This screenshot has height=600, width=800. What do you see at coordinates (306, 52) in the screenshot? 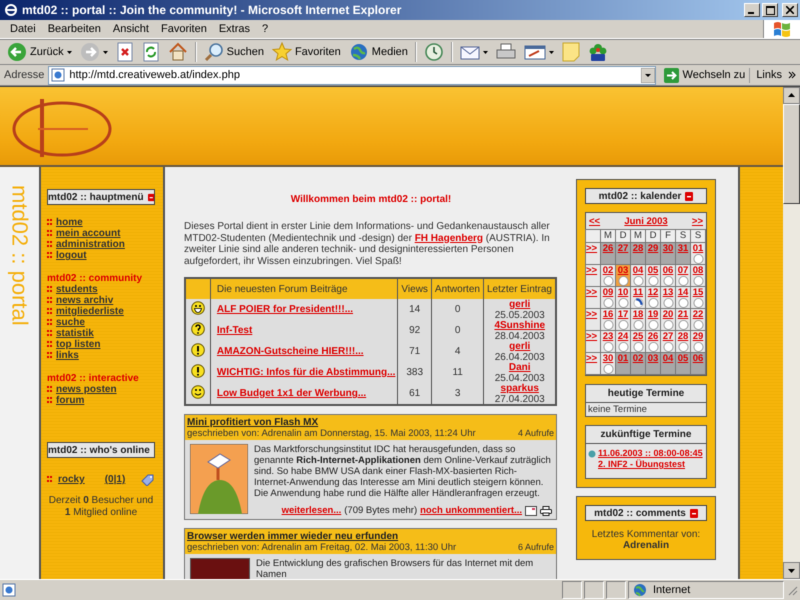
I see `favorites-button: Favoriten` at bounding box center [306, 52].